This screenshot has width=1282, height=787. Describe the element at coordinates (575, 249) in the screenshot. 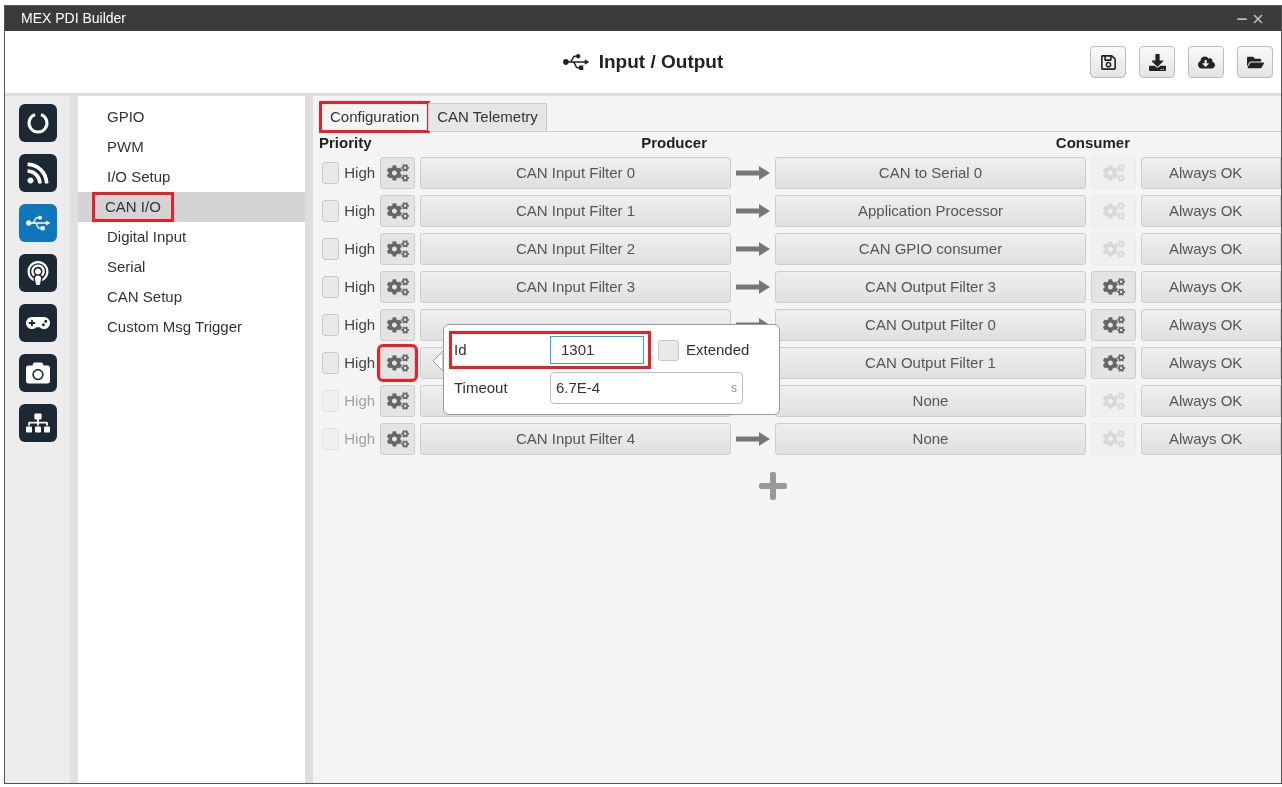

I see `producer-button: CAN Input Filter 2` at that location.